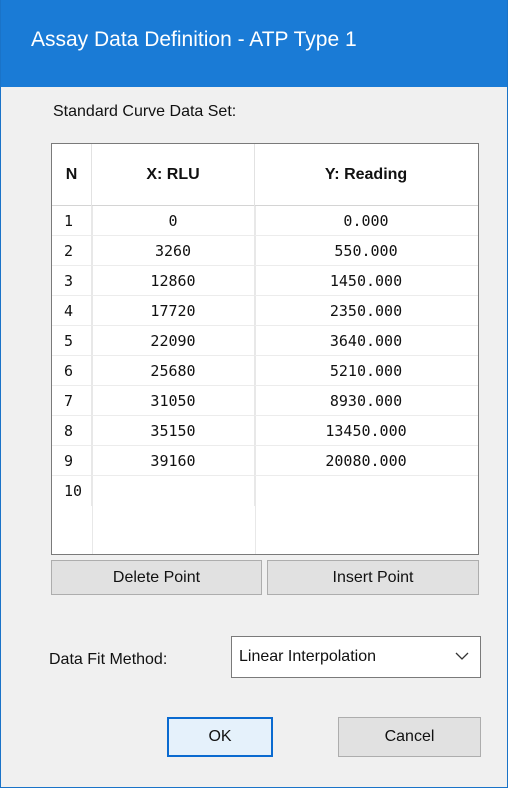 The image size is (508, 788). I want to click on cell-n: 5, so click(72, 341).